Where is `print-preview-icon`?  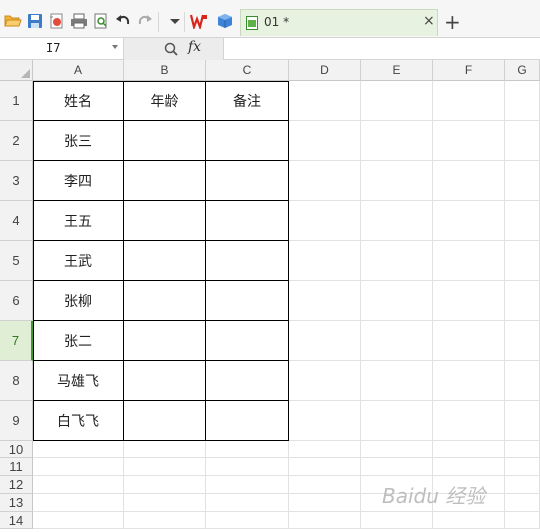 print-preview-icon is located at coordinates (101, 21).